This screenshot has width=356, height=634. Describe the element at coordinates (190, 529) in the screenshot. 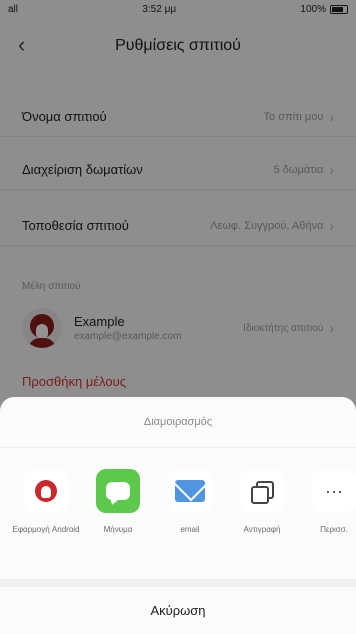

I see `share-app-label: email` at that location.